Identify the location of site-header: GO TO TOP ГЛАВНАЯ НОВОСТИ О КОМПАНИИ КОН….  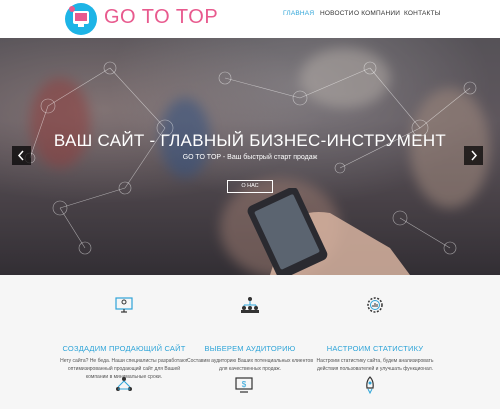
(250, 19).